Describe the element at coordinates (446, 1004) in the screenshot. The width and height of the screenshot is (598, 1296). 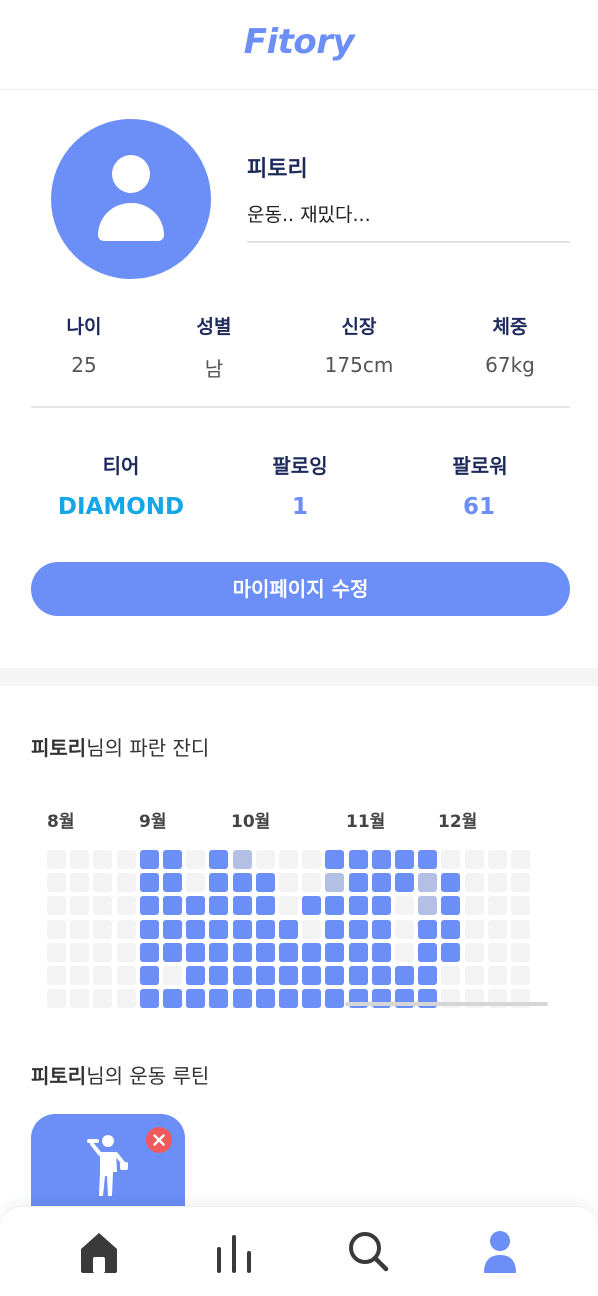
I see `grid-scrollbar` at that location.